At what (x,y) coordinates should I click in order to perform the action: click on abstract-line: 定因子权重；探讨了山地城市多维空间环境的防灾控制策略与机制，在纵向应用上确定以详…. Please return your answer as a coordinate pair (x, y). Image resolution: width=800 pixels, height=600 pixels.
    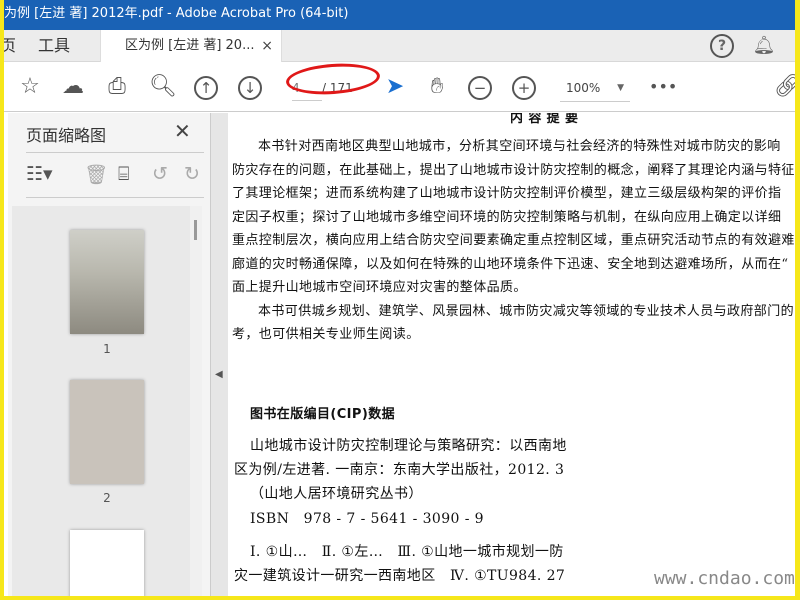
    Looking at the image, I should click on (507, 217).